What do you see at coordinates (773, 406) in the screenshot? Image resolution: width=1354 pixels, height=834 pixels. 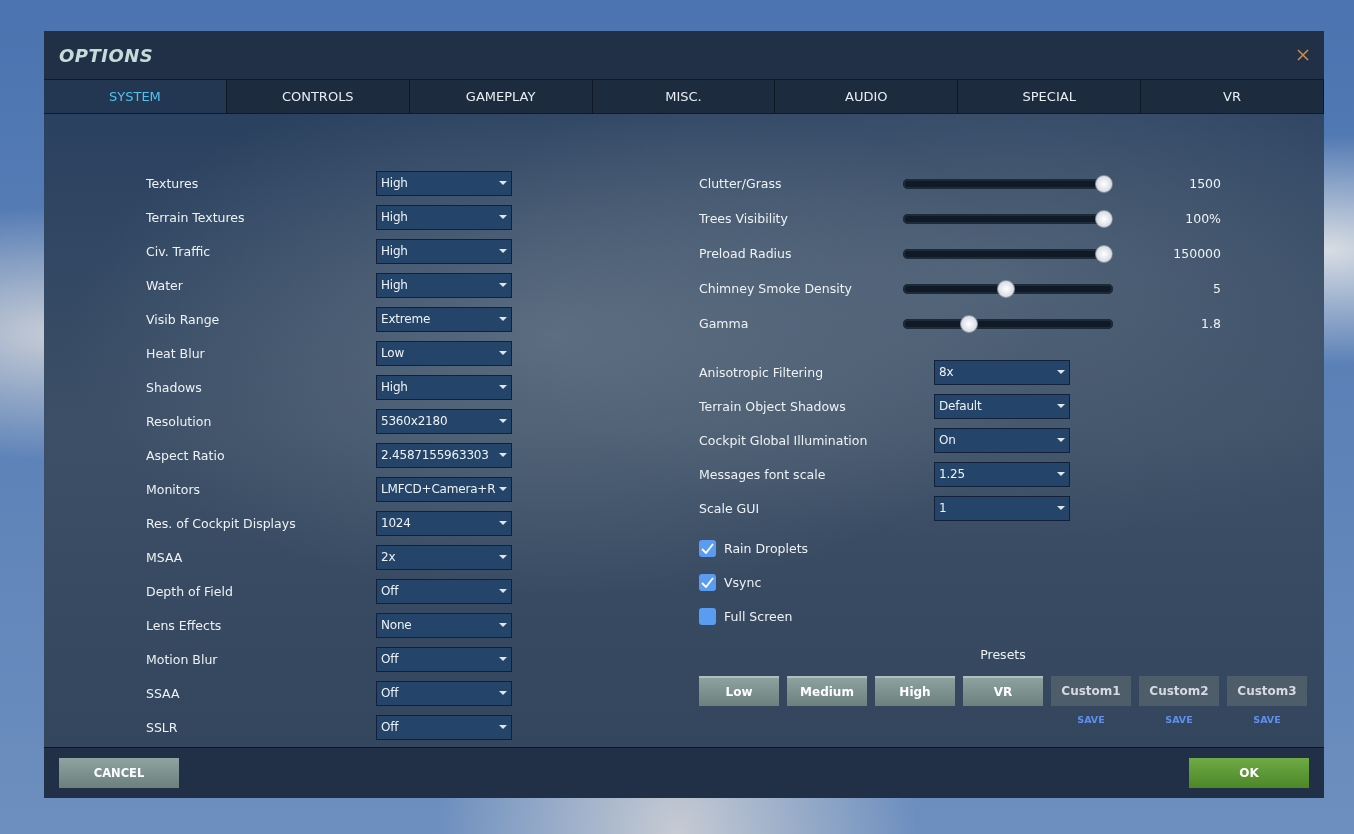 I see `setting-label: Terrain Object Shadows` at bounding box center [773, 406].